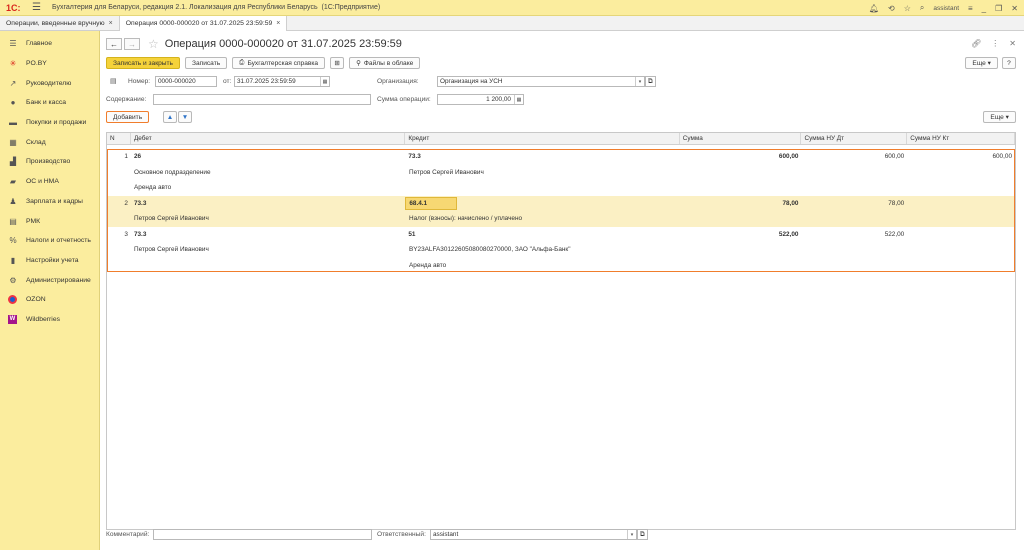  Describe the element at coordinates (49, 162) in the screenshot. I see `sidebar-item-production: ▟ Производство` at that location.